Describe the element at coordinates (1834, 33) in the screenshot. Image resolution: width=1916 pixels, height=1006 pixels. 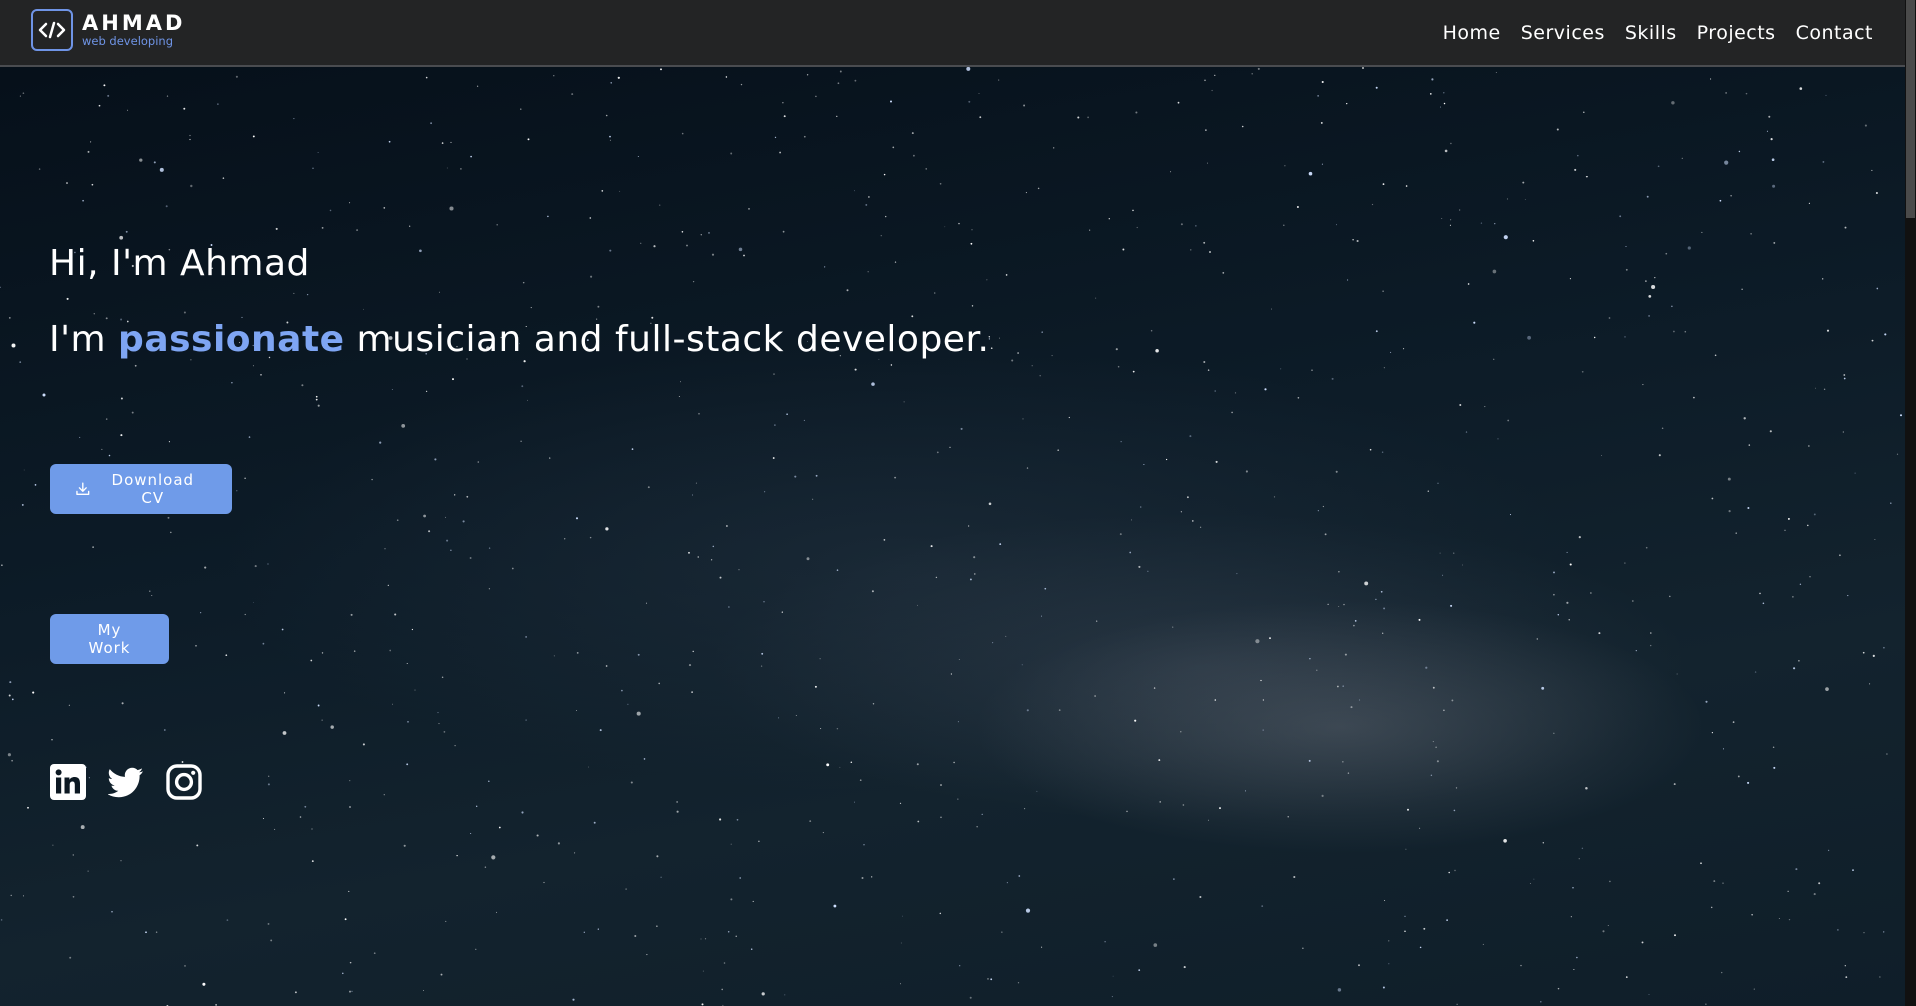
I see `nav-contact: Contact` at that location.